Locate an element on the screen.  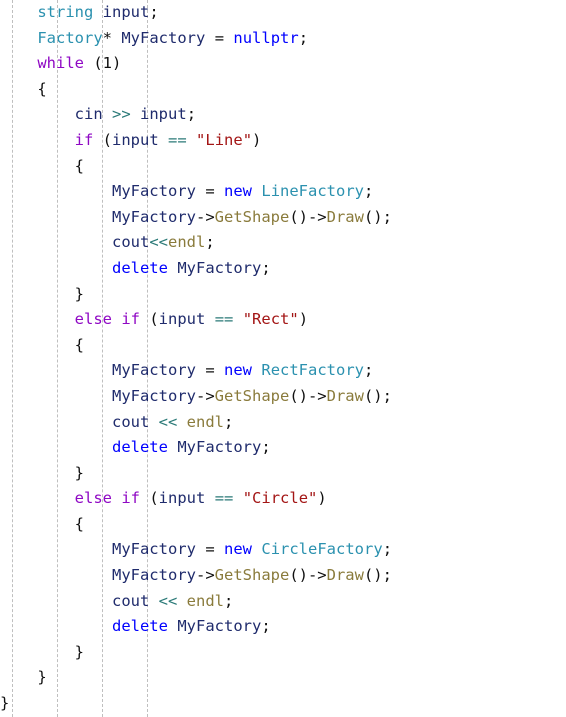
code-line: if (input == "Line") is located at coordinates (283, 141).